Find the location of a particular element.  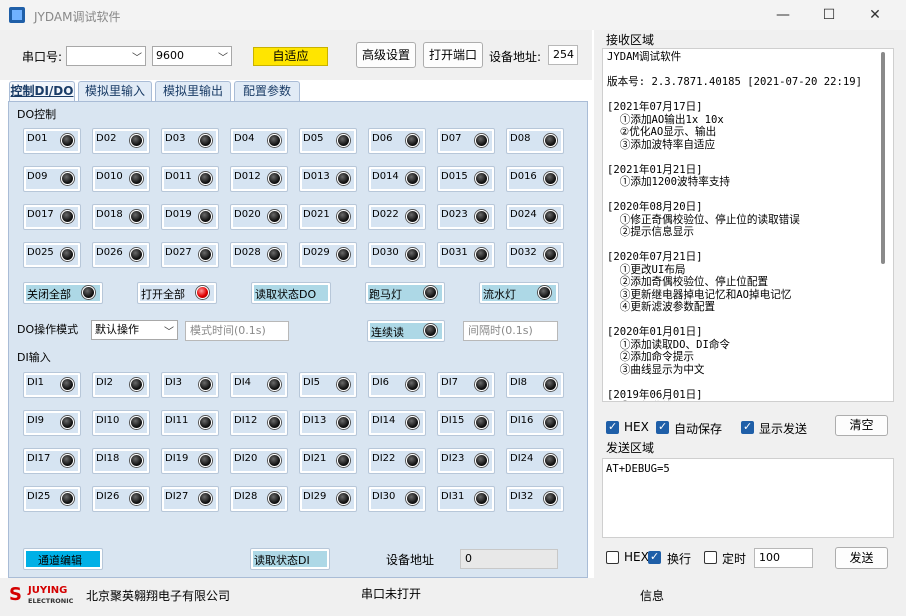

do-output-toggle: D02 is located at coordinates (121, 141).